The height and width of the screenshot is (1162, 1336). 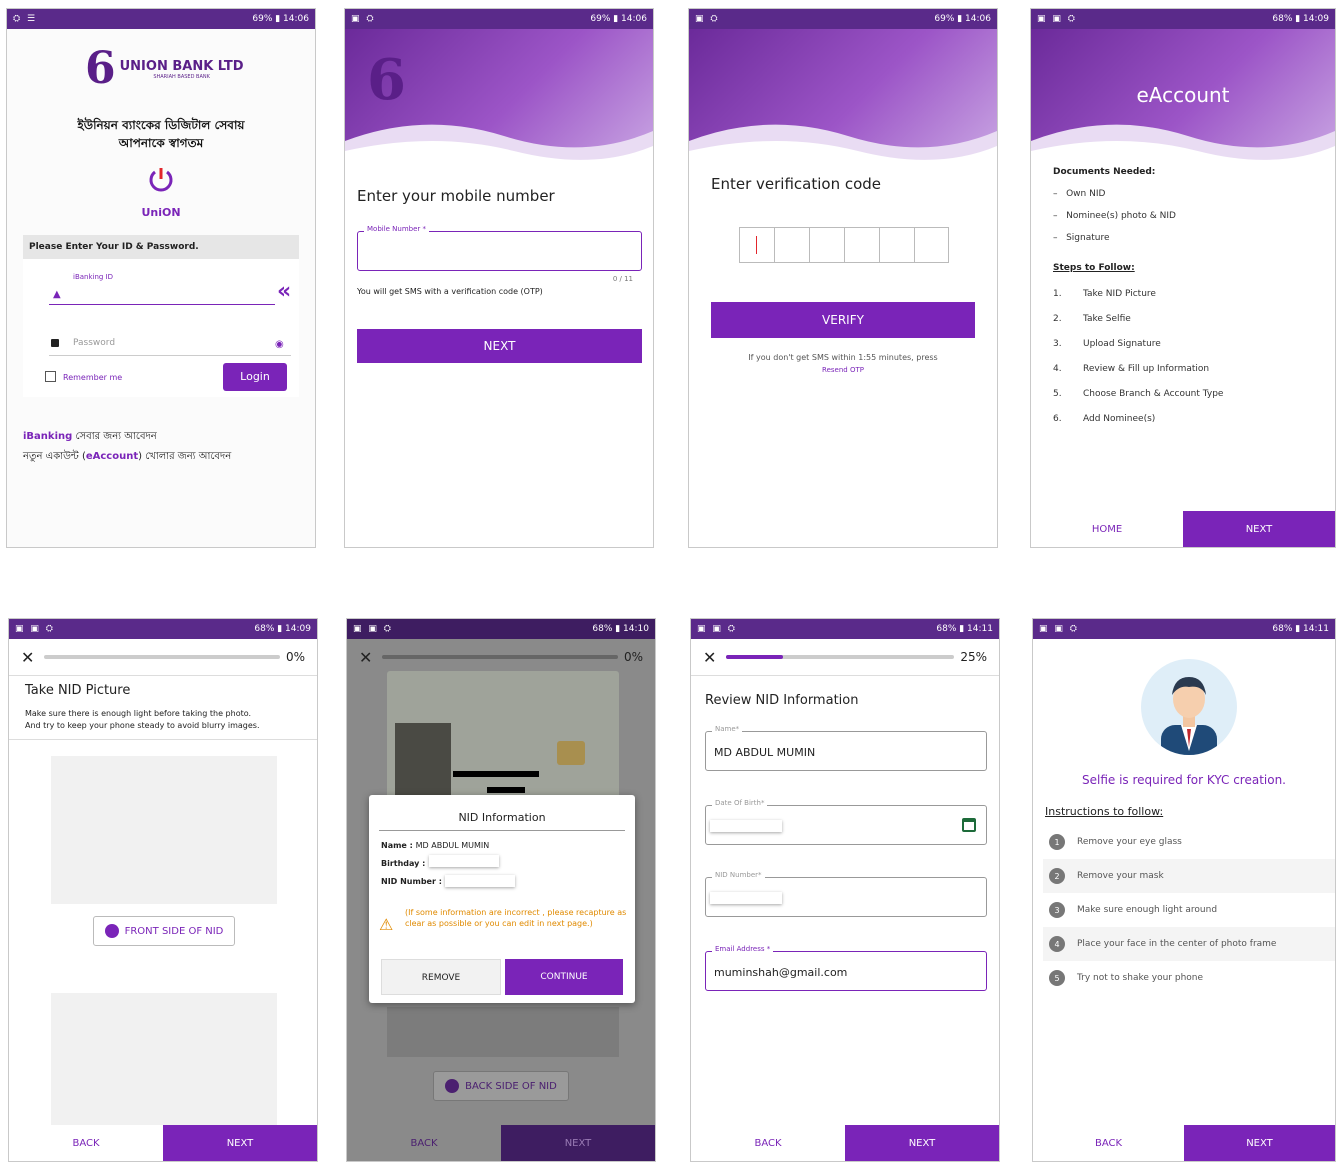 I want to click on password-input: Password, so click(x=94, y=343).